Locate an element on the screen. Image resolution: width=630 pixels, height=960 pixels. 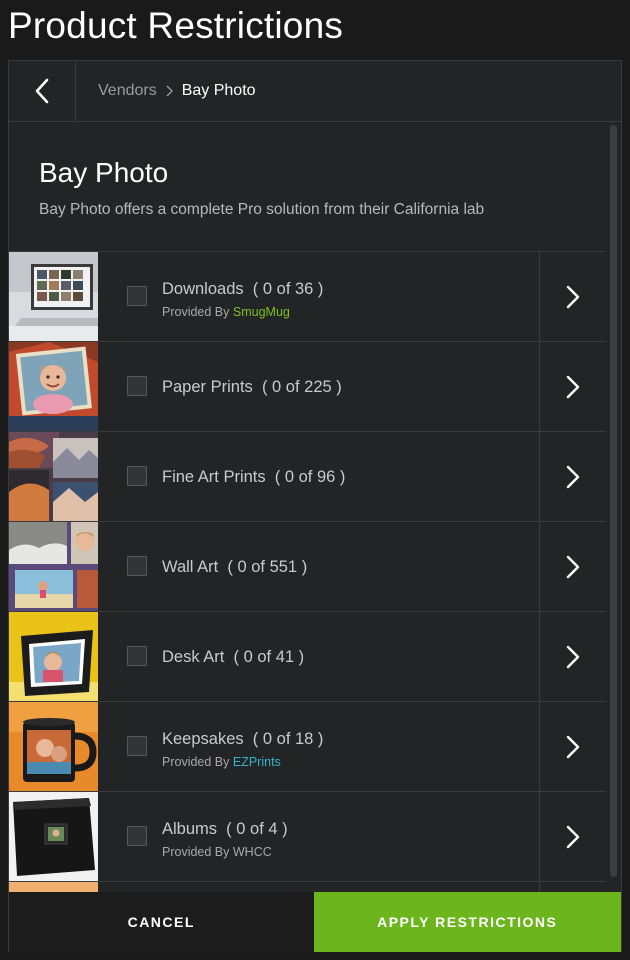
product-label: Fine Art Prints ( 0 of 96 ) is located at coordinates (254, 477).